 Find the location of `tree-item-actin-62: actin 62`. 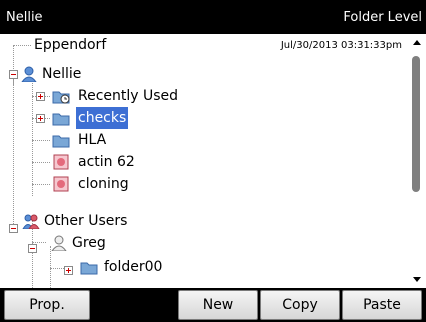

tree-item-actin-62: actin 62 is located at coordinates (110, 162).